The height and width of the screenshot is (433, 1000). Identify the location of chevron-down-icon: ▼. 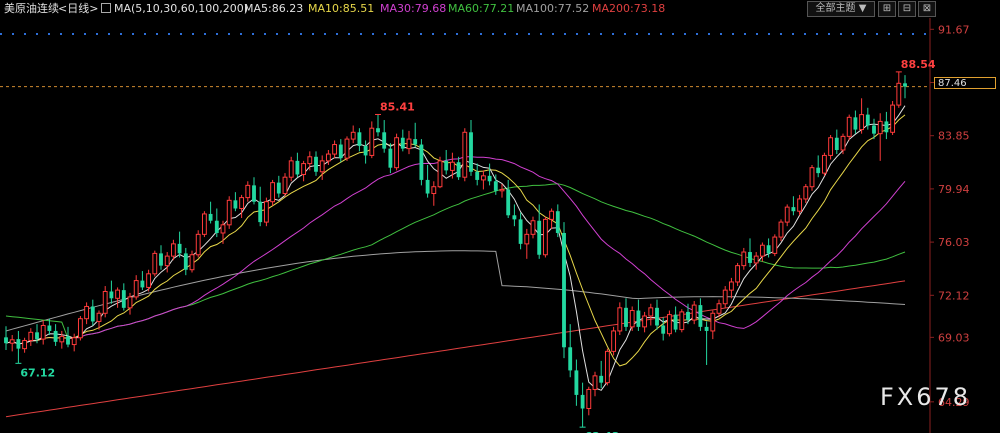
(862, 8).